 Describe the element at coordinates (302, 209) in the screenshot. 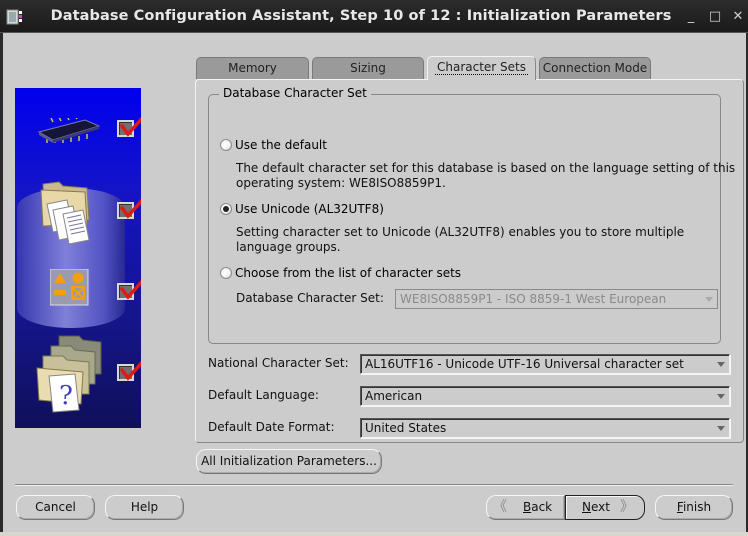

I see `radio-use-unicode: Use Unicode (AL32UTF8)` at that location.